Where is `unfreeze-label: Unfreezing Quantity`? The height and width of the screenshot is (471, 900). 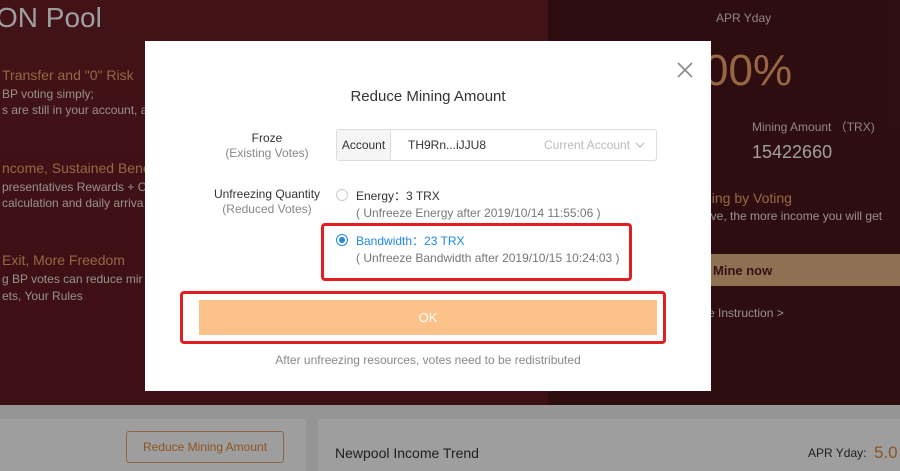
unfreeze-label: Unfreezing Quantity is located at coordinates (267, 194).